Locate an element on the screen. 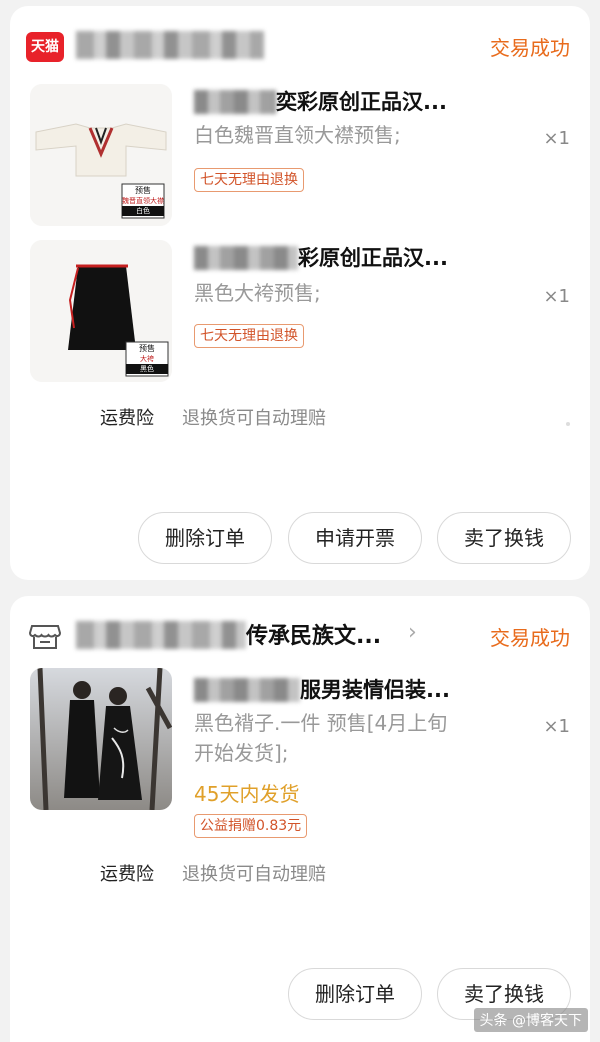 The height and width of the screenshot is (1042, 600). request-invoice-button: 申请开票 is located at coordinates (355, 538).